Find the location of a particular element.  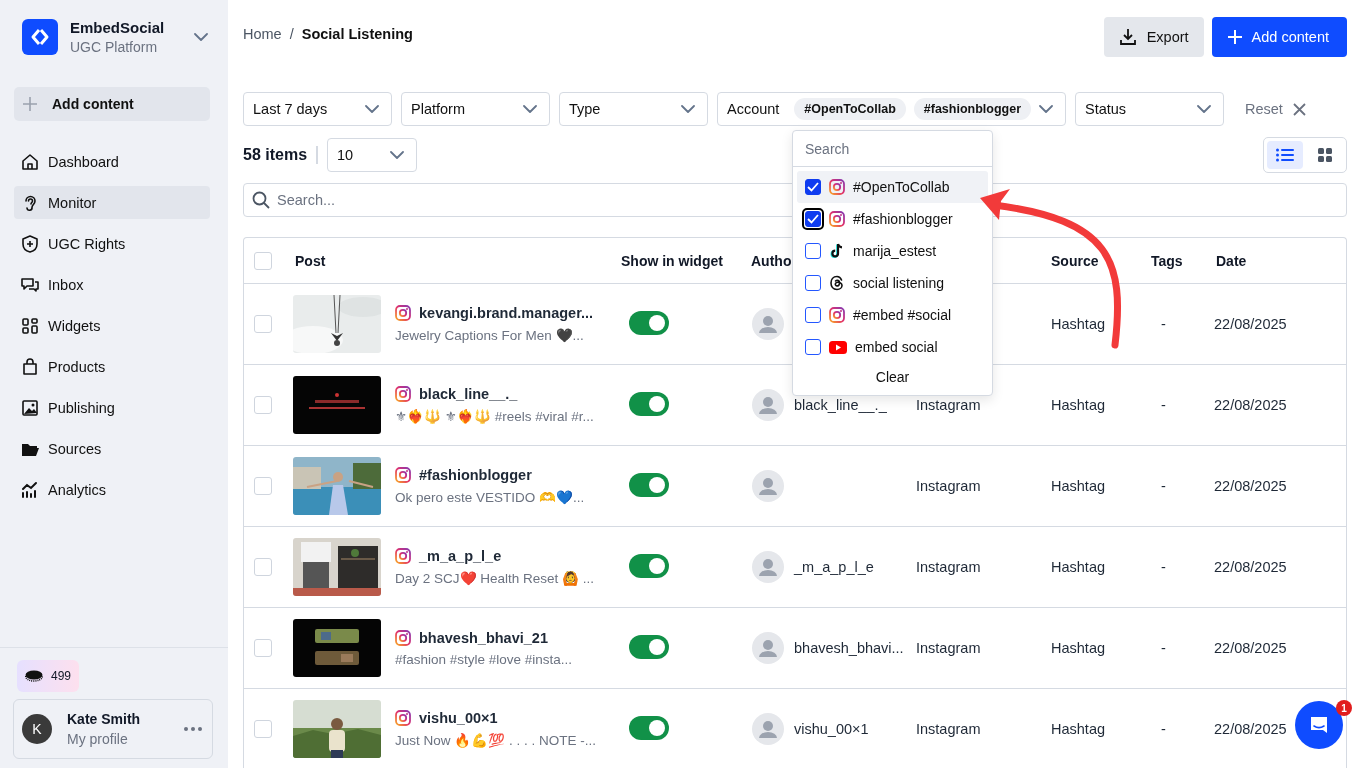

more-icon is located at coordinates (193, 729).